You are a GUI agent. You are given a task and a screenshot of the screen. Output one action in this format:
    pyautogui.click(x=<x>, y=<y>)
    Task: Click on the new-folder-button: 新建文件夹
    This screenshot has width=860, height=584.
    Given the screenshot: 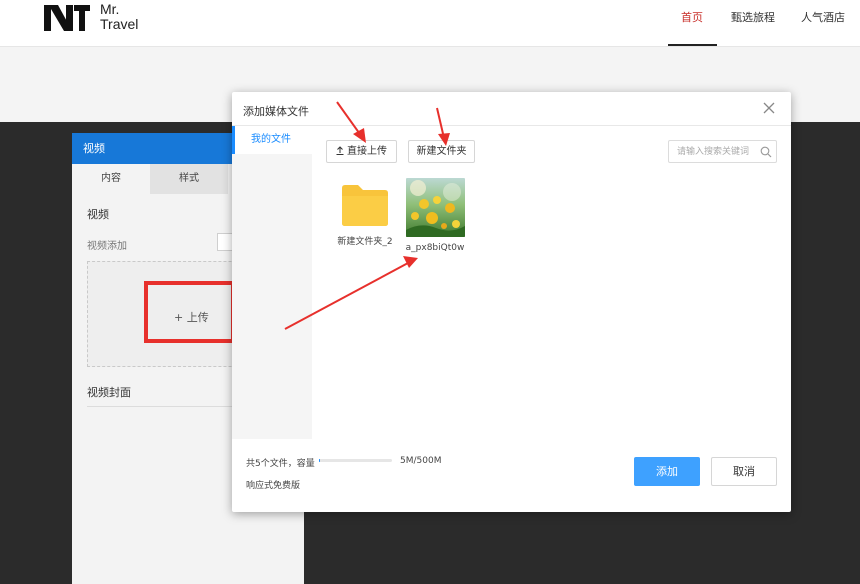 What is the action you would take?
    pyautogui.click(x=441, y=151)
    